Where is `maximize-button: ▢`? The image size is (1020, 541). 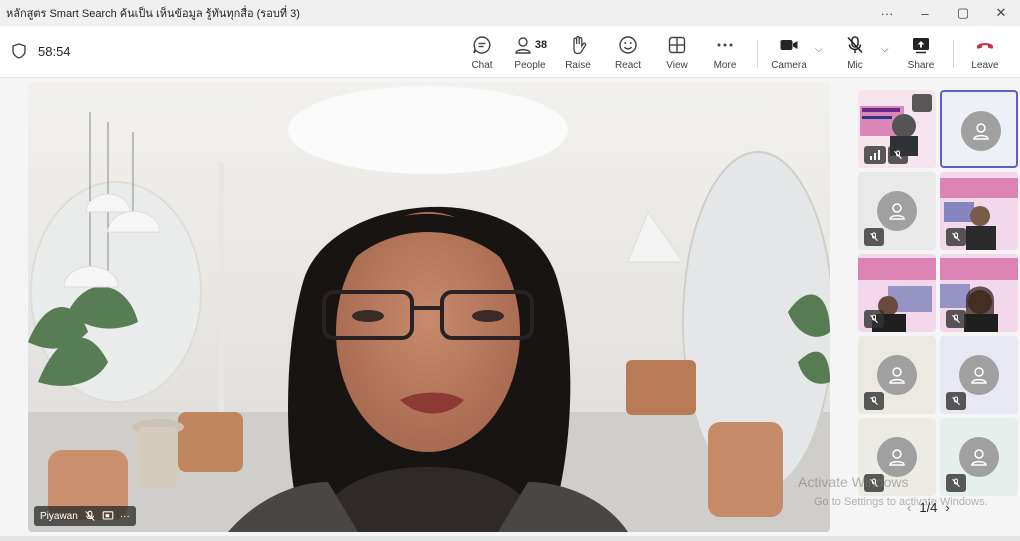 maximize-button: ▢ is located at coordinates (963, 13).